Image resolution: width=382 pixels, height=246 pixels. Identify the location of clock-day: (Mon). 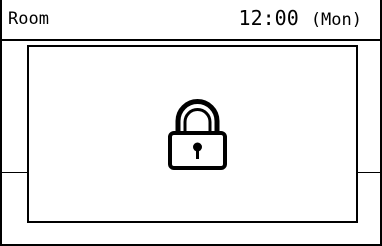
(336, 20).